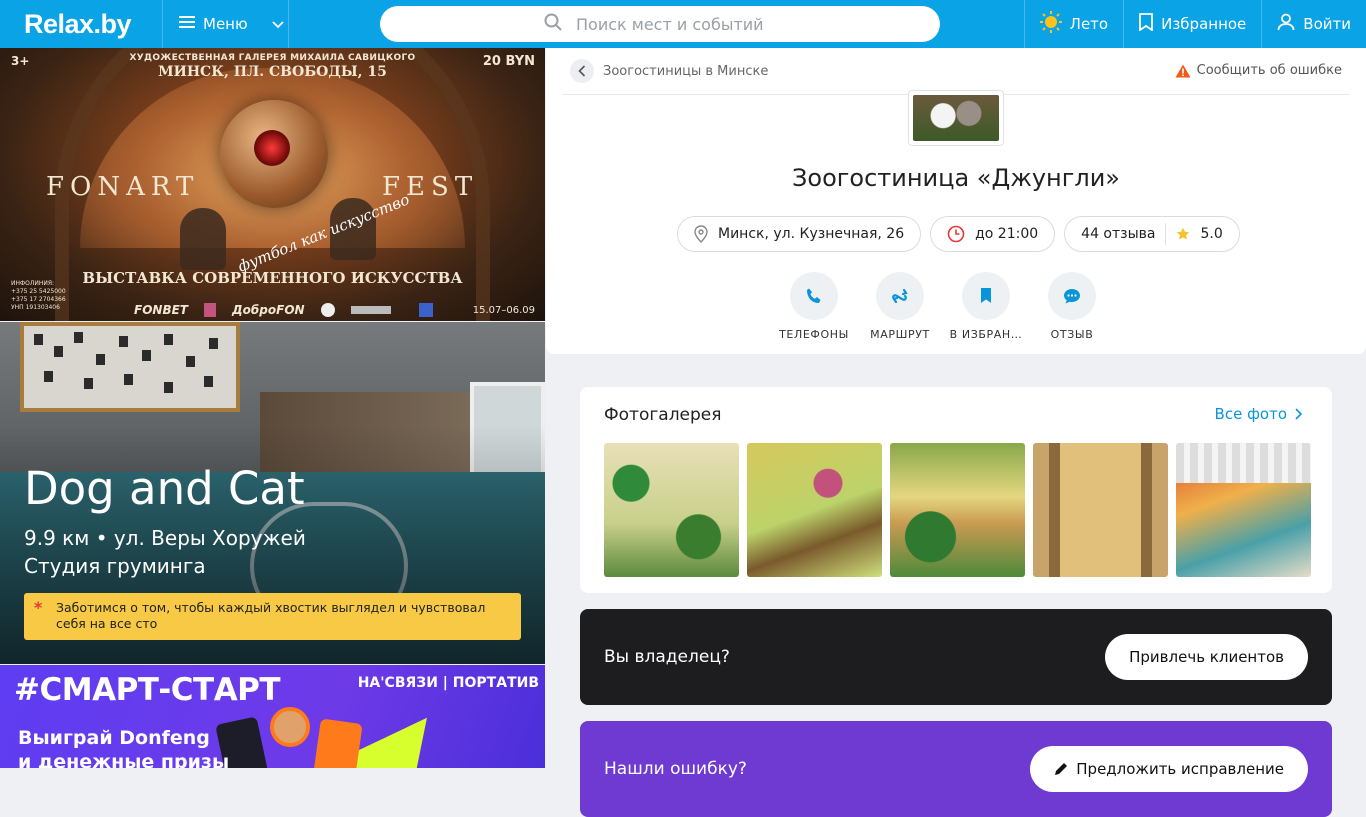  I want to click on banner-person, so click(290, 727).